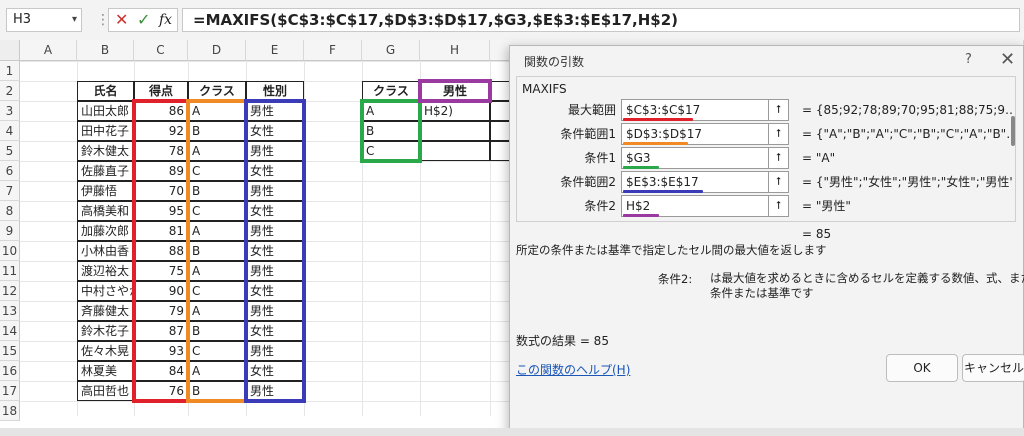  What do you see at coordinates (217, 91) in the screenshot?
I see `table-header-cell: クラス` at bounding box center [217, 91].